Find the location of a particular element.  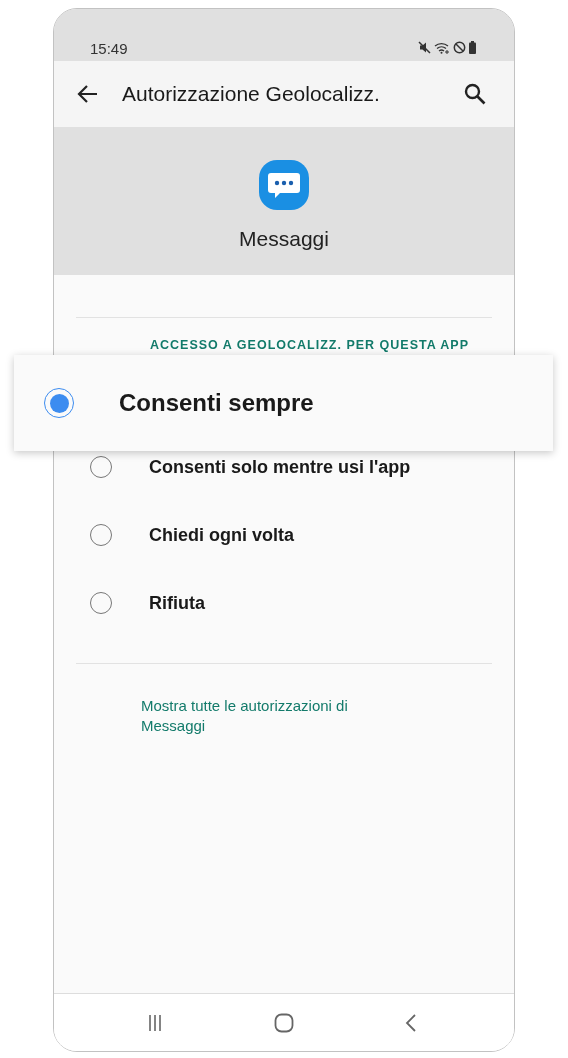

option-label: Consenti sempre is located at coordinates (216, 403).